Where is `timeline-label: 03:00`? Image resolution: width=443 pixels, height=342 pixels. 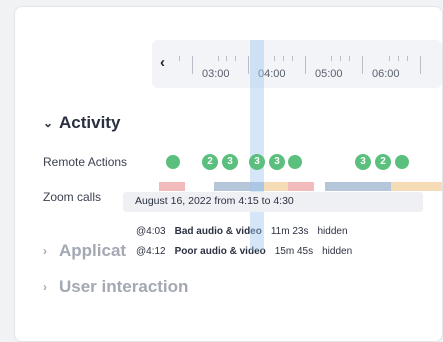 timeline-label: 03:00 is located at coordinates (216, 74).